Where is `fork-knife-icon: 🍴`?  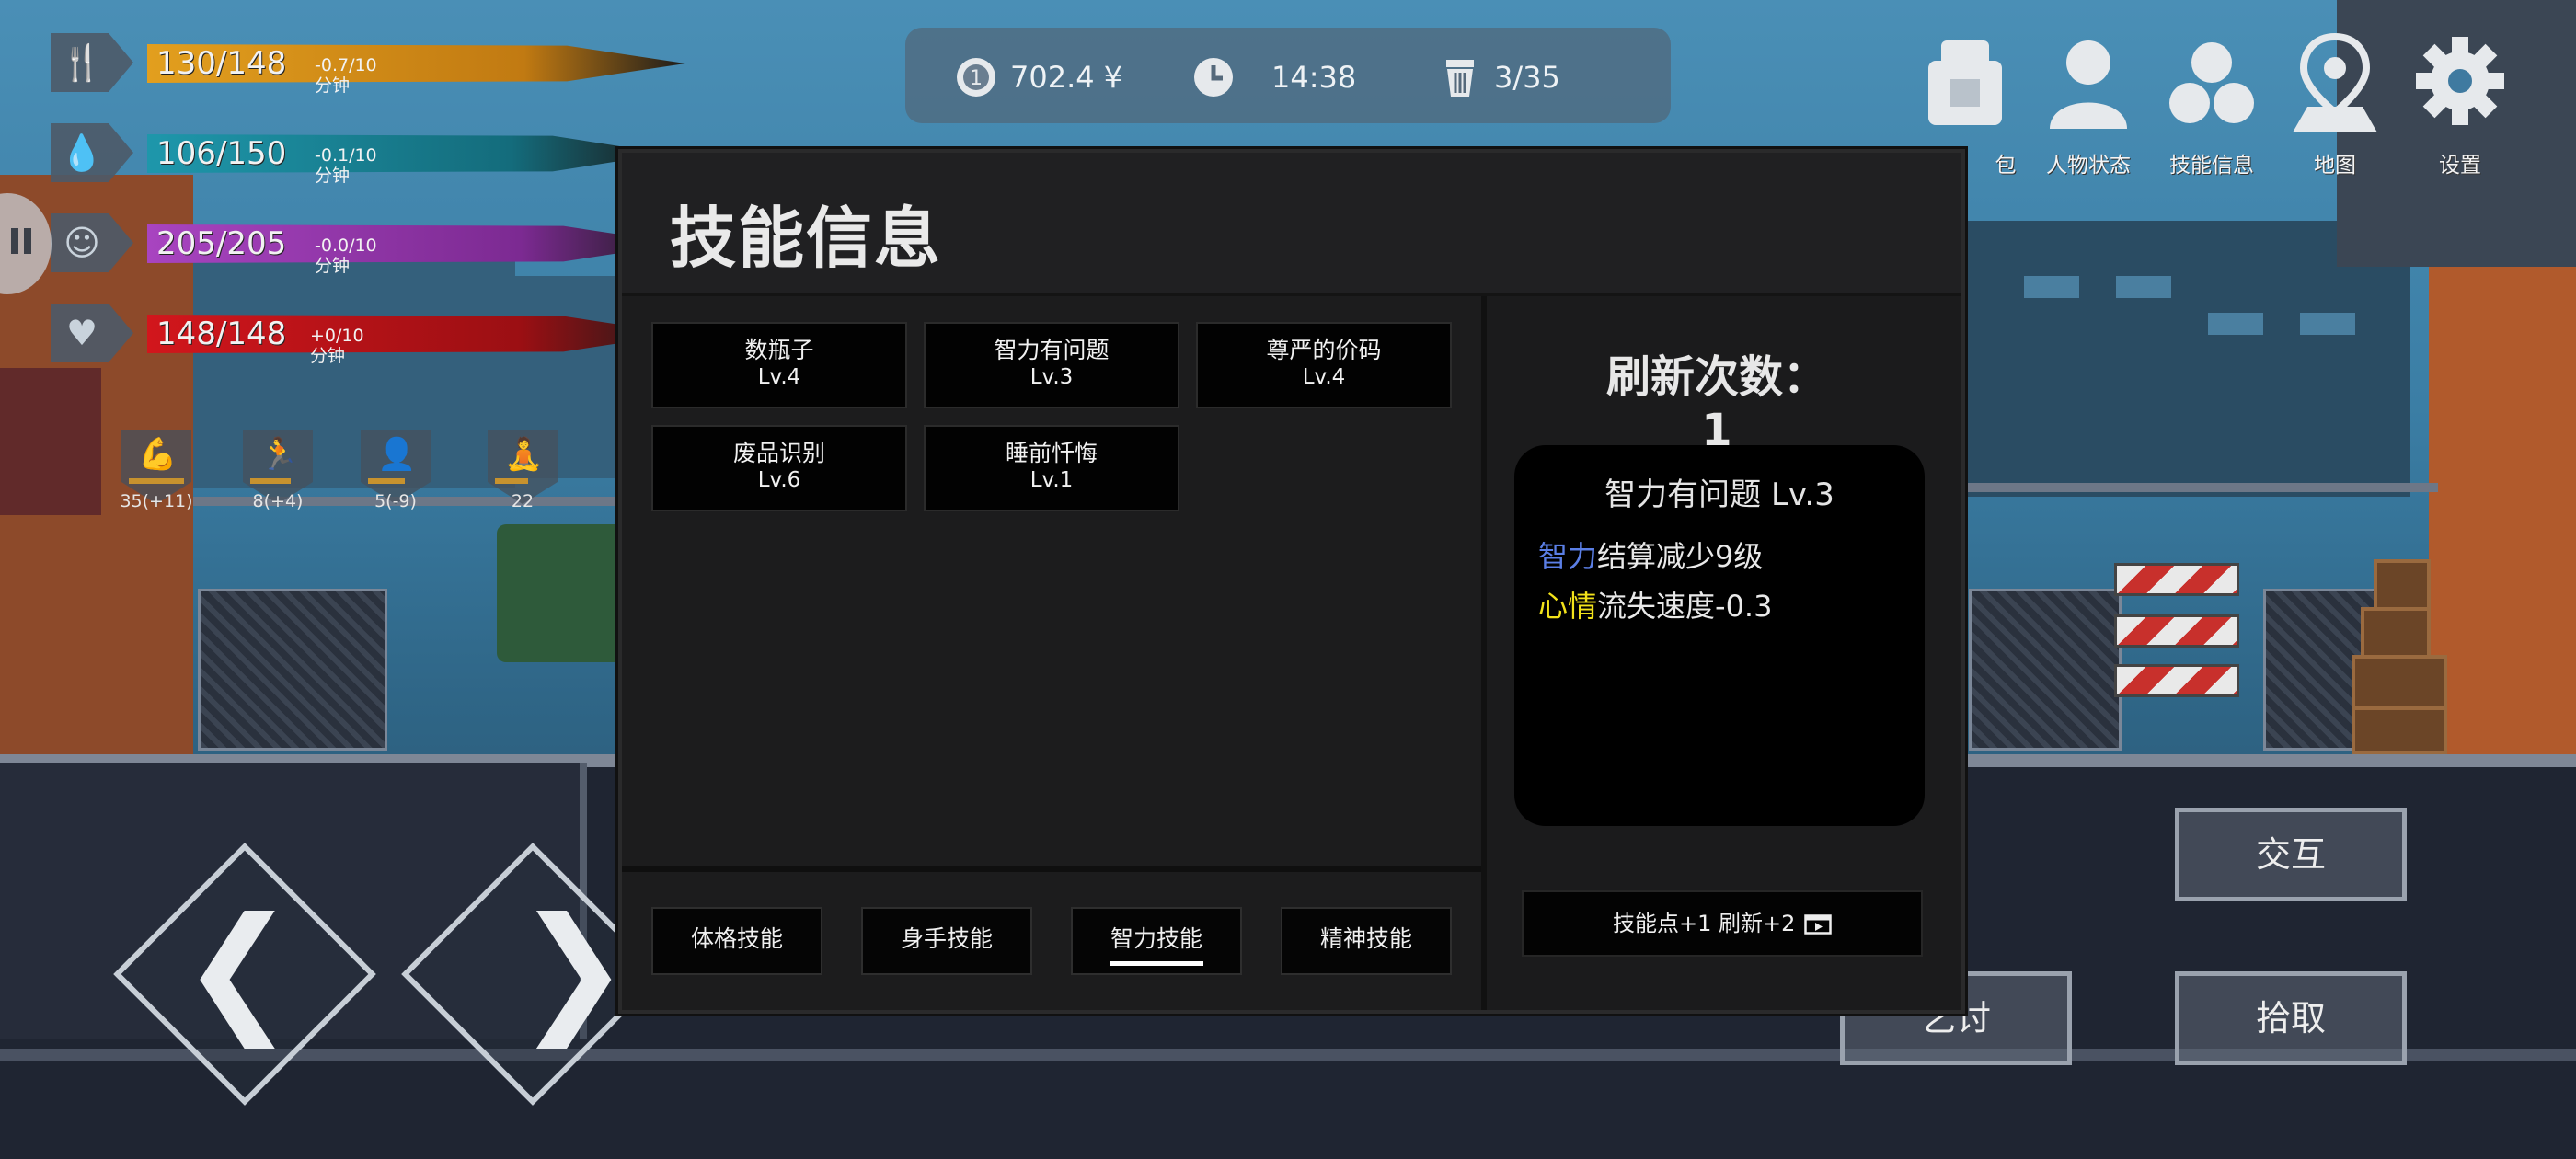 fork-knife-icon: 🍴 is located at coordinates (82, 62).